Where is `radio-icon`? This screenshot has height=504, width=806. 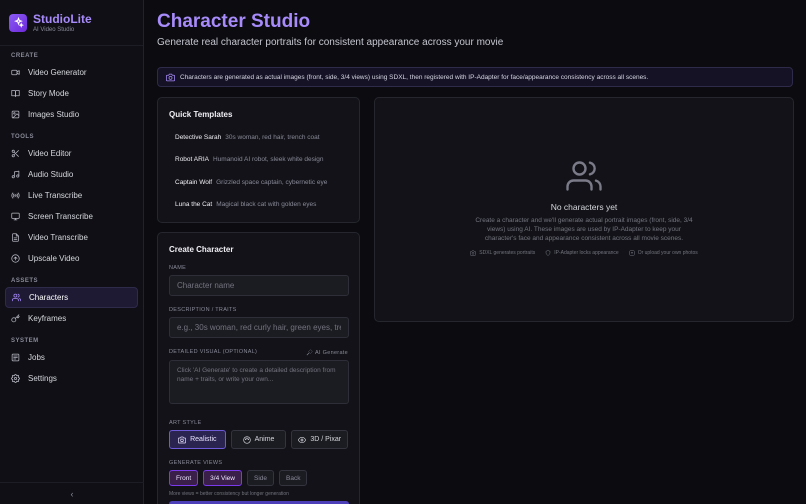
radio-icon is located at coordinates (15, 195).